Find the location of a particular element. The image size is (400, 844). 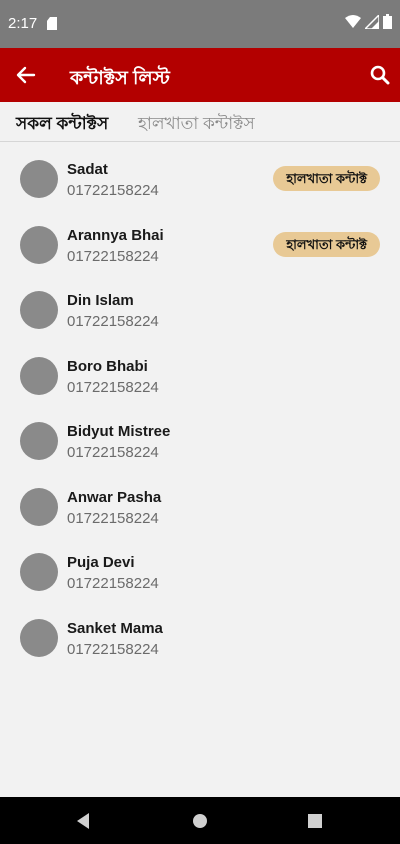

contact-name: Din Islam is located at coordinates (100, 300).